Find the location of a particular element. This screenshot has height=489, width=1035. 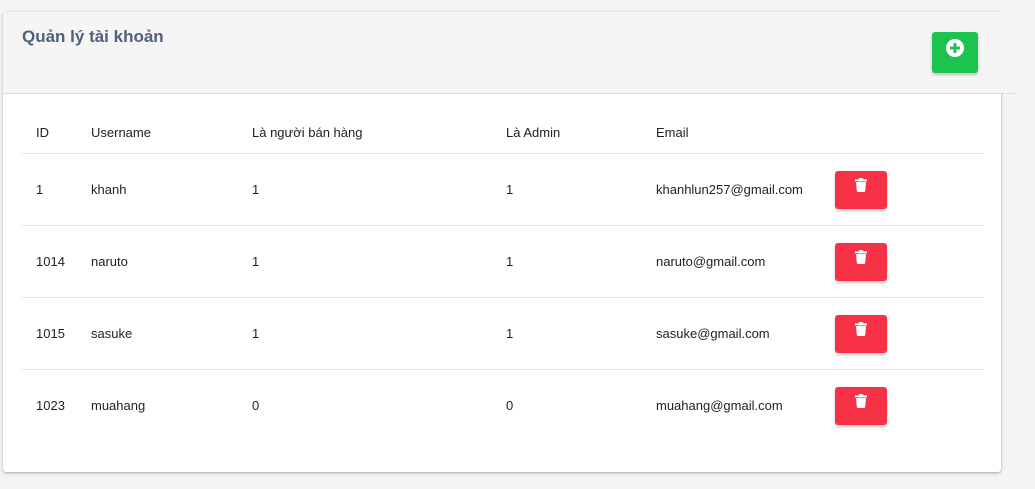

table-row: 1023 muahang 0 0 muahang@gmail.com is located at coordinates (502, 406).